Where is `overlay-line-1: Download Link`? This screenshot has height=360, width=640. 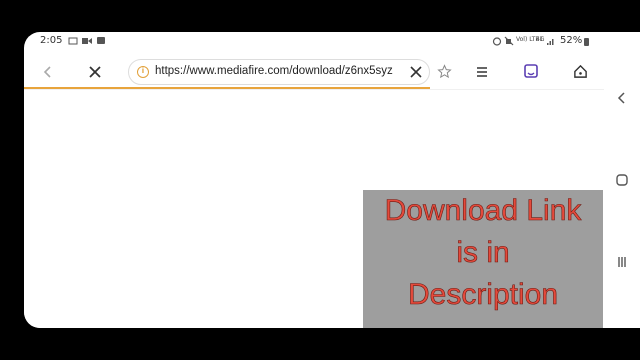
overlay-line-1: Download Link is located at coordinates (483, 211).